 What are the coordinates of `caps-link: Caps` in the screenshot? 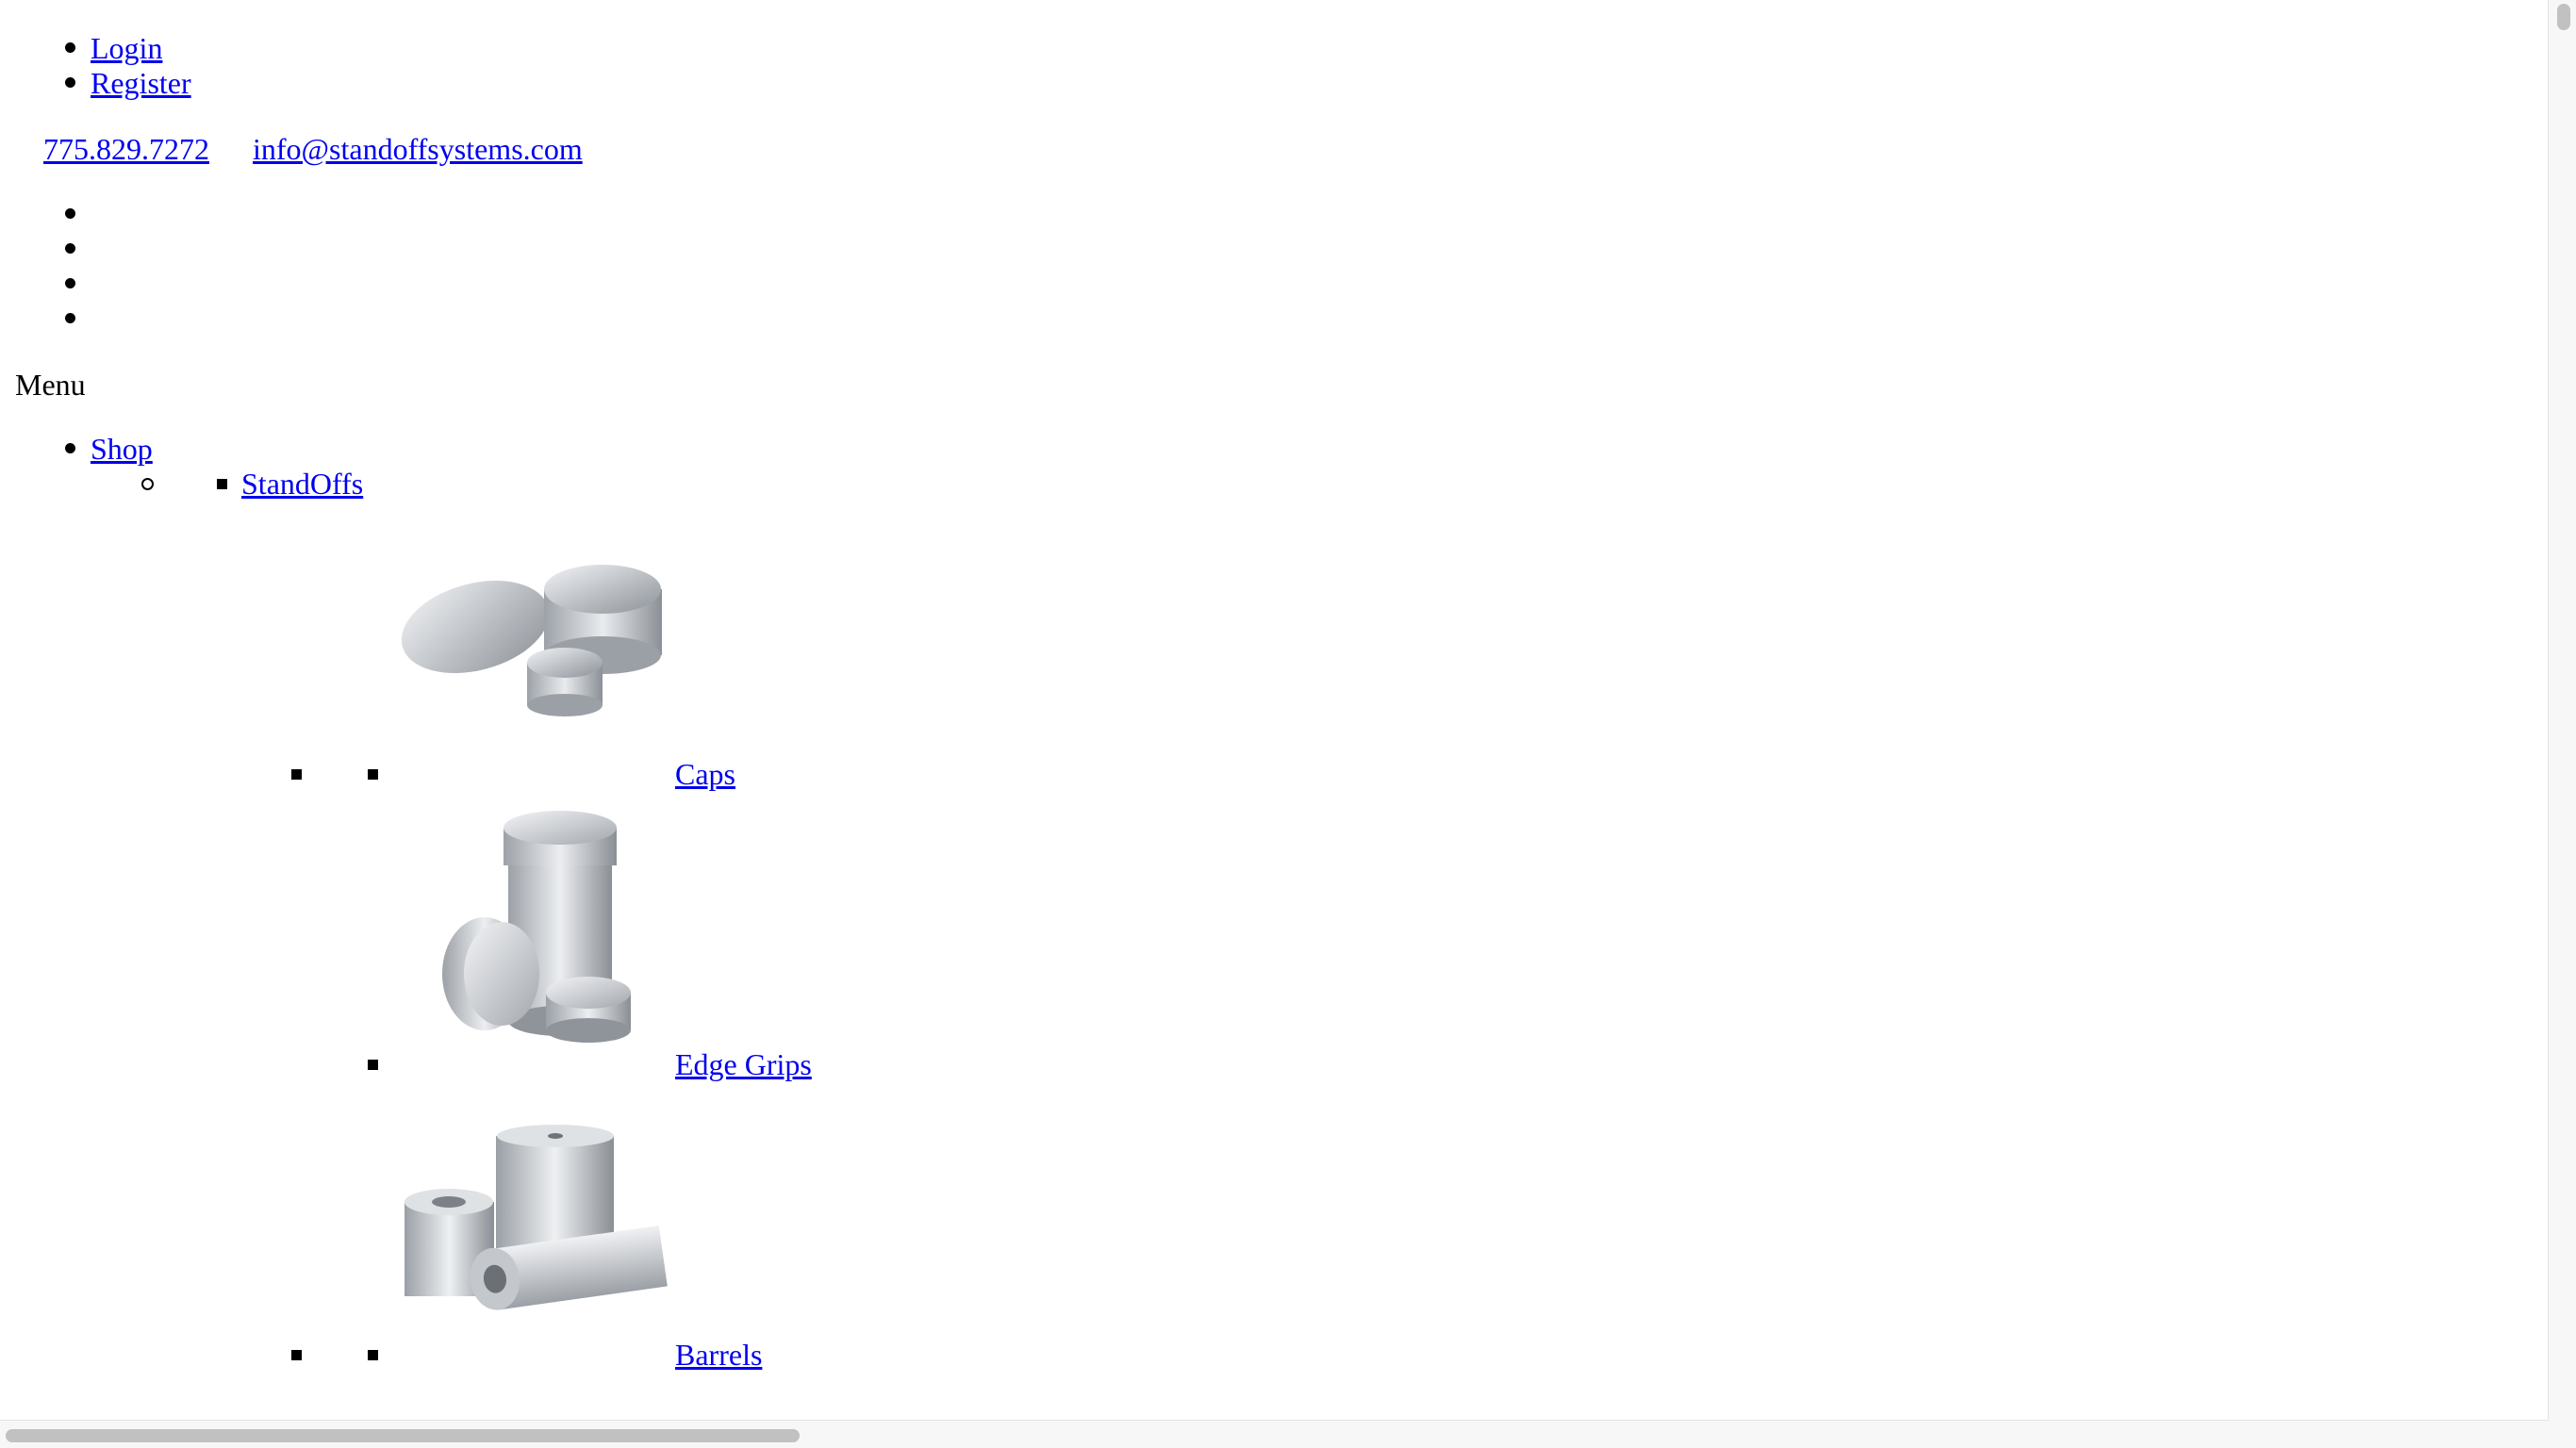 It's located at (705, 774).